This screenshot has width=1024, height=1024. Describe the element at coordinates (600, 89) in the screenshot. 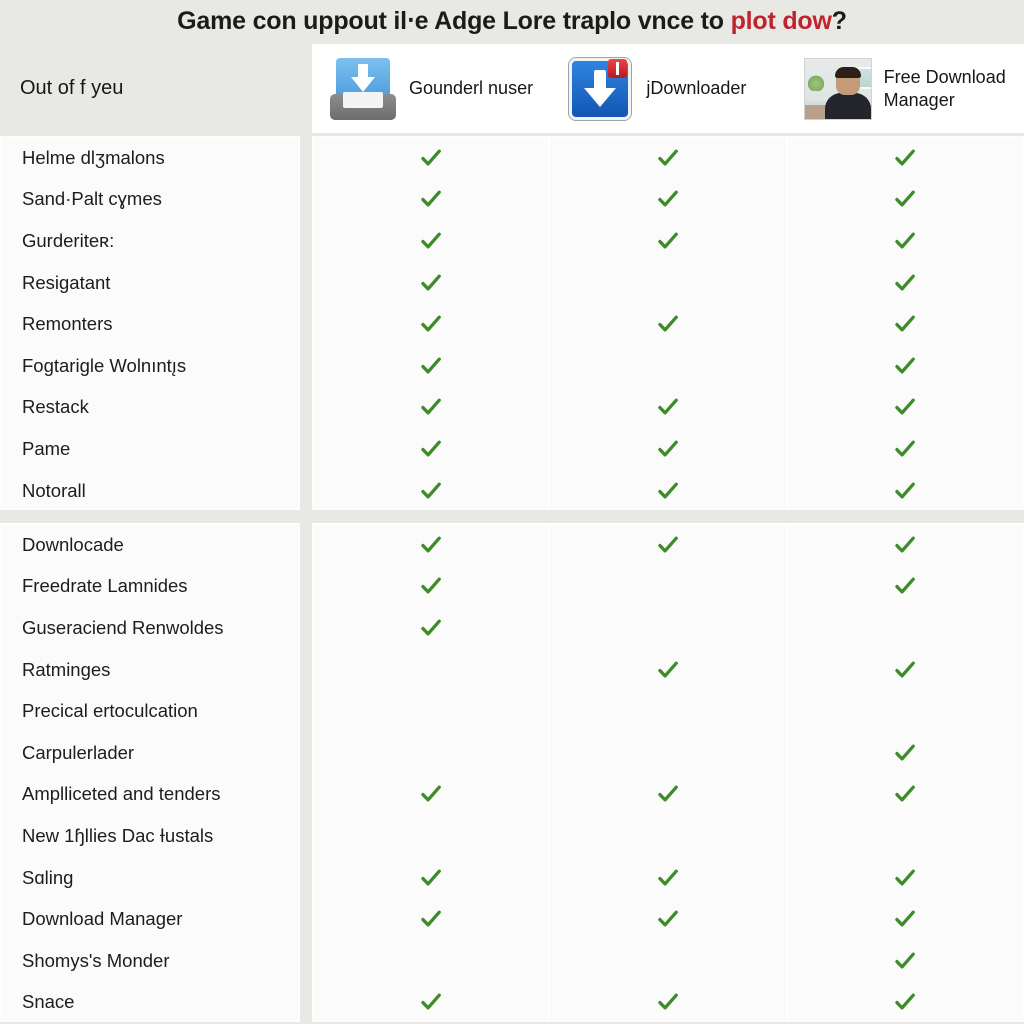

I see `jdownloader-icon` at that location.